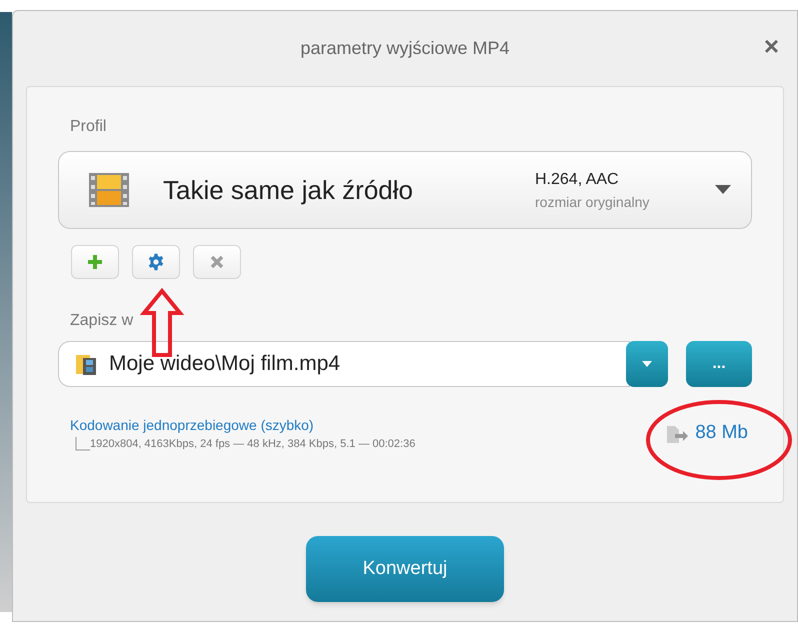 Image resolution: width=798 pixels, height=628 pixels. Describe the element at coordinates (405, 48) in the screenshot. I see `window-title: parametry wyjściowe MP4` at that location.